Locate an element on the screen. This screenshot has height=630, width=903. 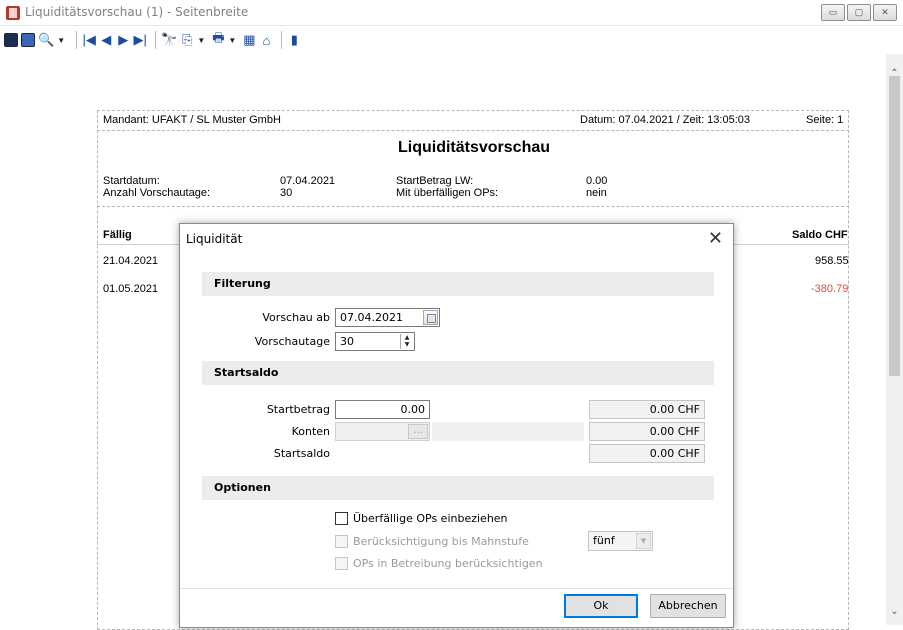
vorschautage-label: Anzahl Vorschautage: is located at coordinates (157, 193).